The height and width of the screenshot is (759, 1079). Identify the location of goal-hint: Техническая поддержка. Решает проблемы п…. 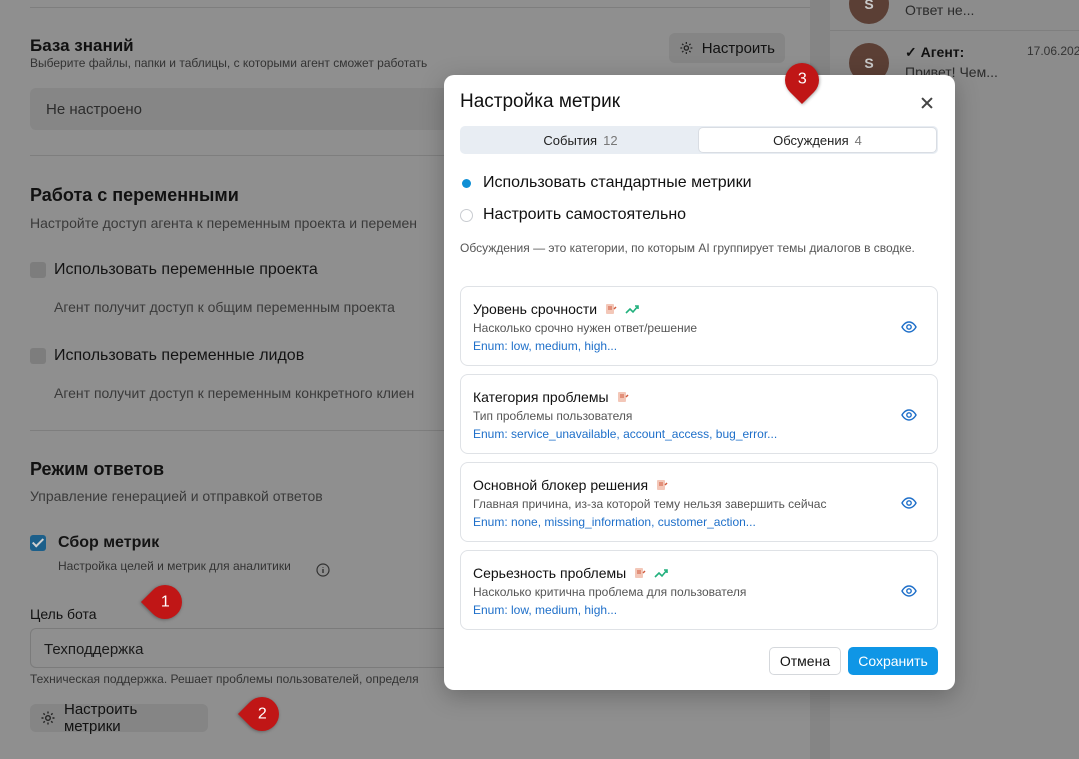
(224, 679).